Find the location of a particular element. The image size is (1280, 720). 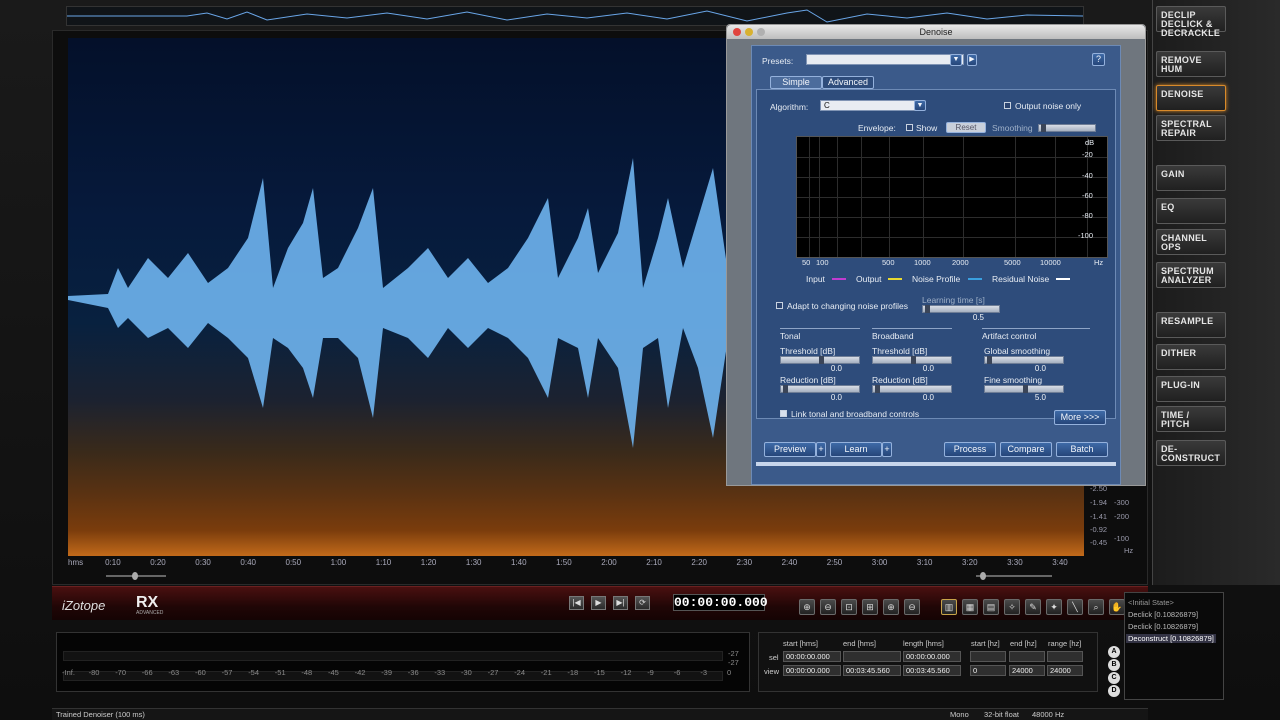

zoom-window-button is located at coordinates (761, 32).